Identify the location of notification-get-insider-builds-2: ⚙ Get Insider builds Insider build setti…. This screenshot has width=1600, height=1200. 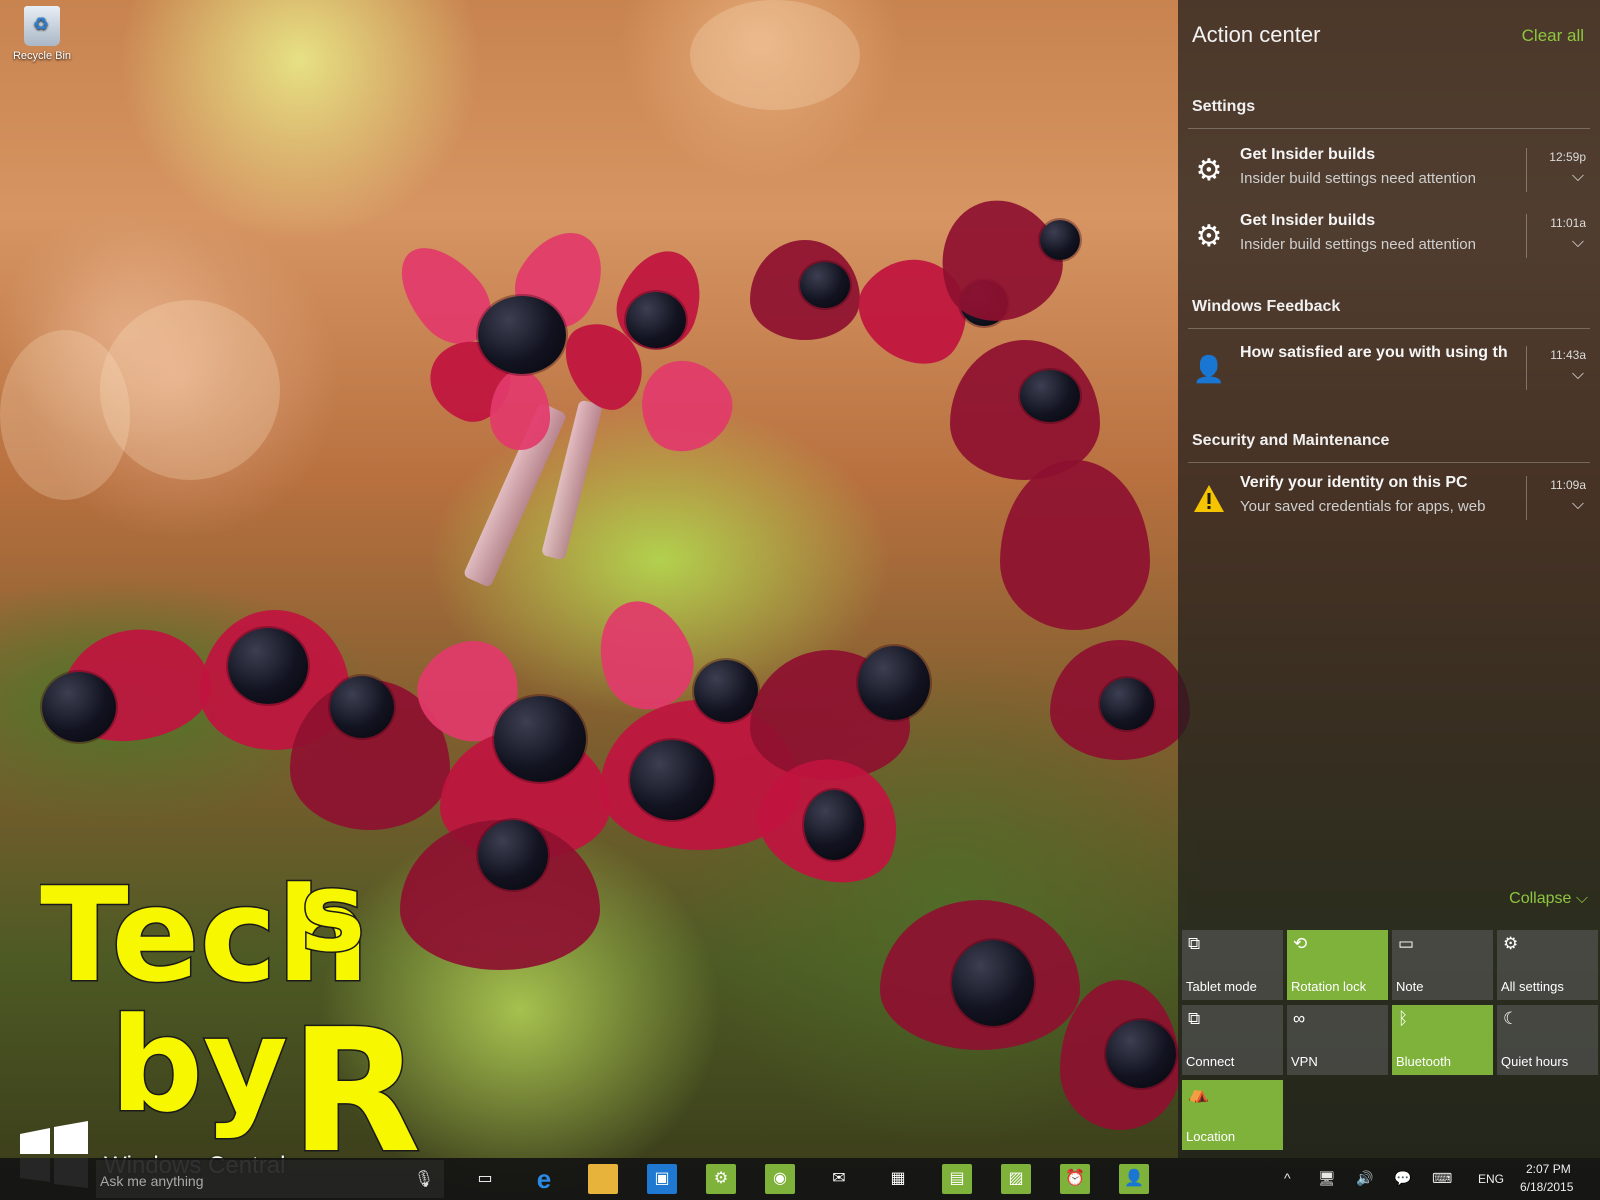
(1389, 236).